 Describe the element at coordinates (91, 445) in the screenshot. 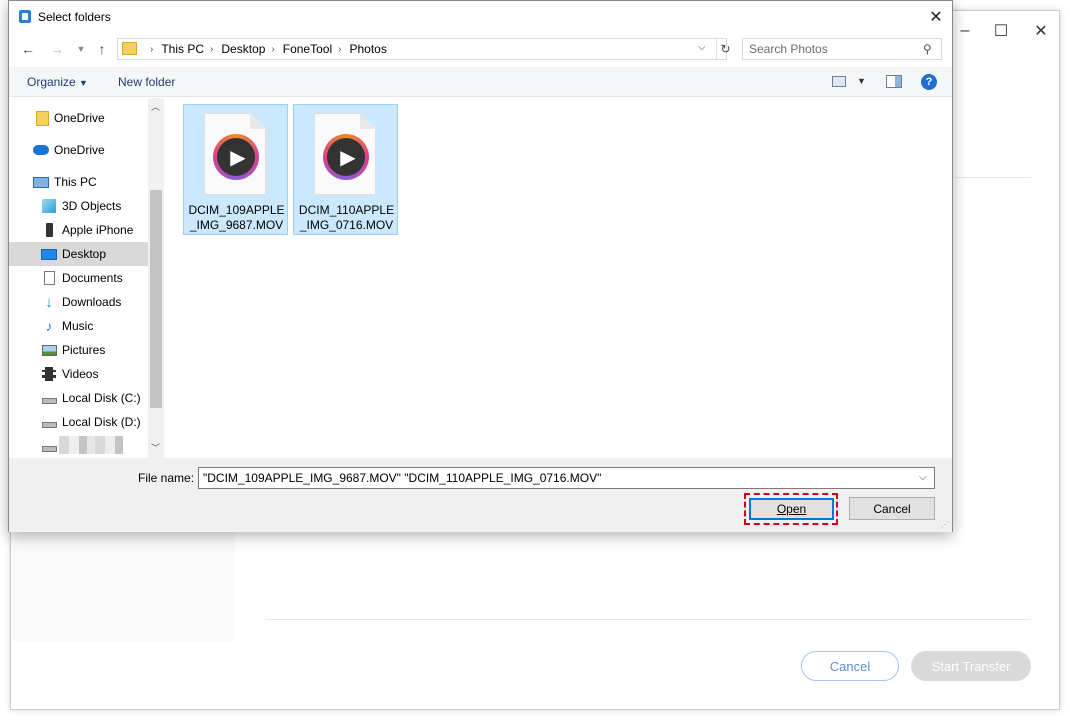

I see `redacted-label` at that location.